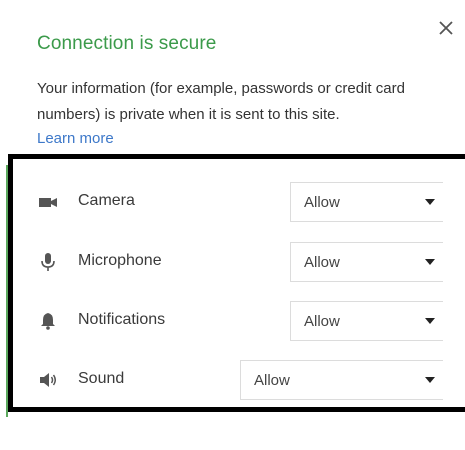 This screenshot has height=450, width=465. Describe the element at coordinates (48, 202) in the screenshot. I see `camera-icon` at that location.